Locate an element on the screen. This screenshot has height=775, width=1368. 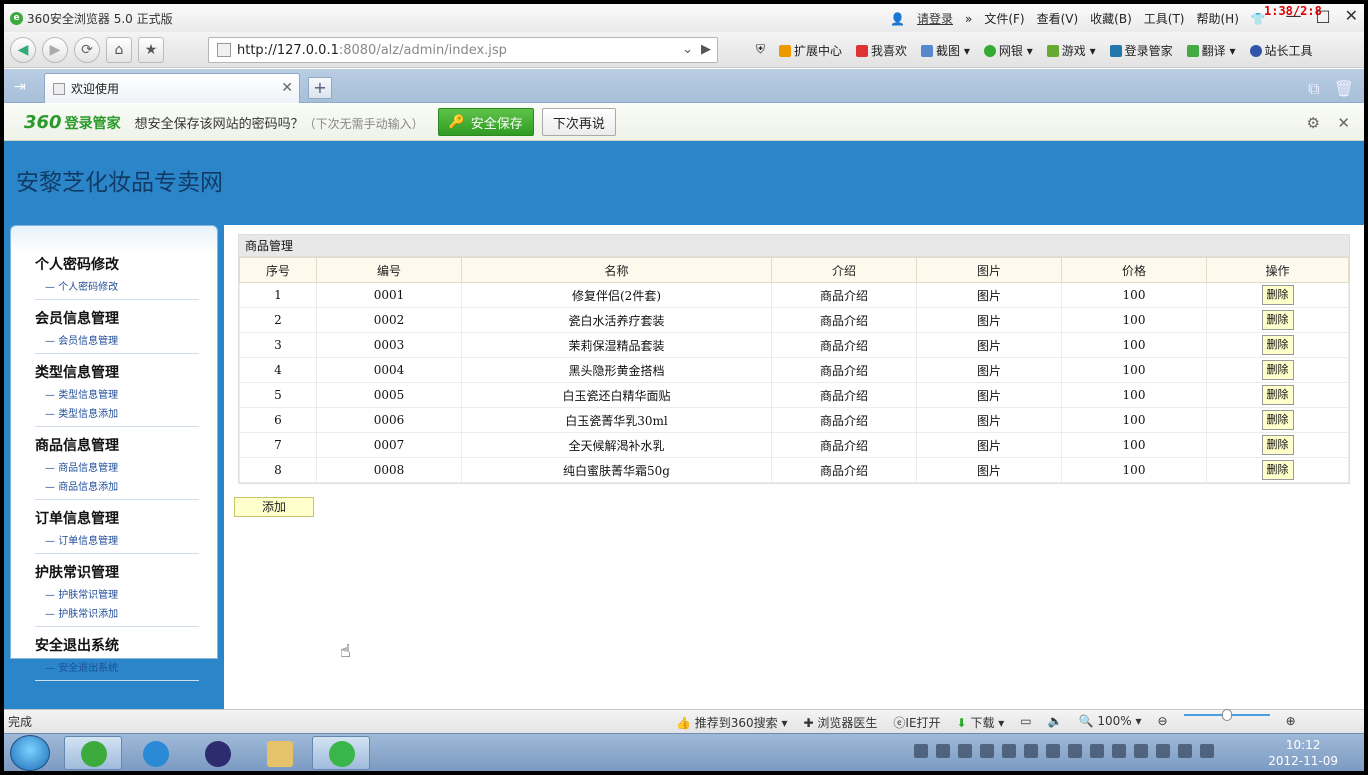
tool-translate: 翻译 ▾ is located at coordinates (1211, 50).